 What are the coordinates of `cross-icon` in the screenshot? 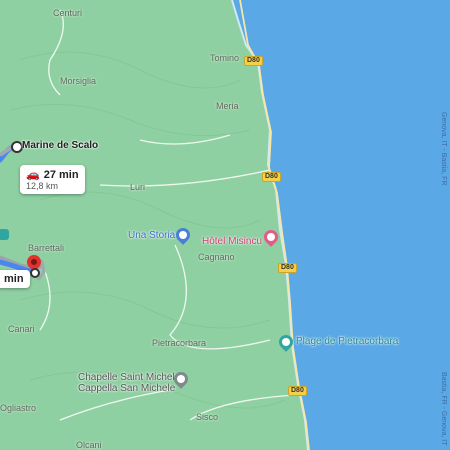 It's located at (181, 379).